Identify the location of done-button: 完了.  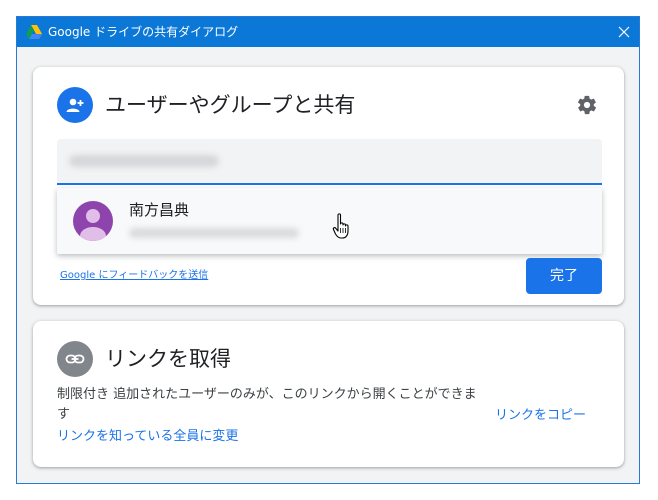
(564, 276).